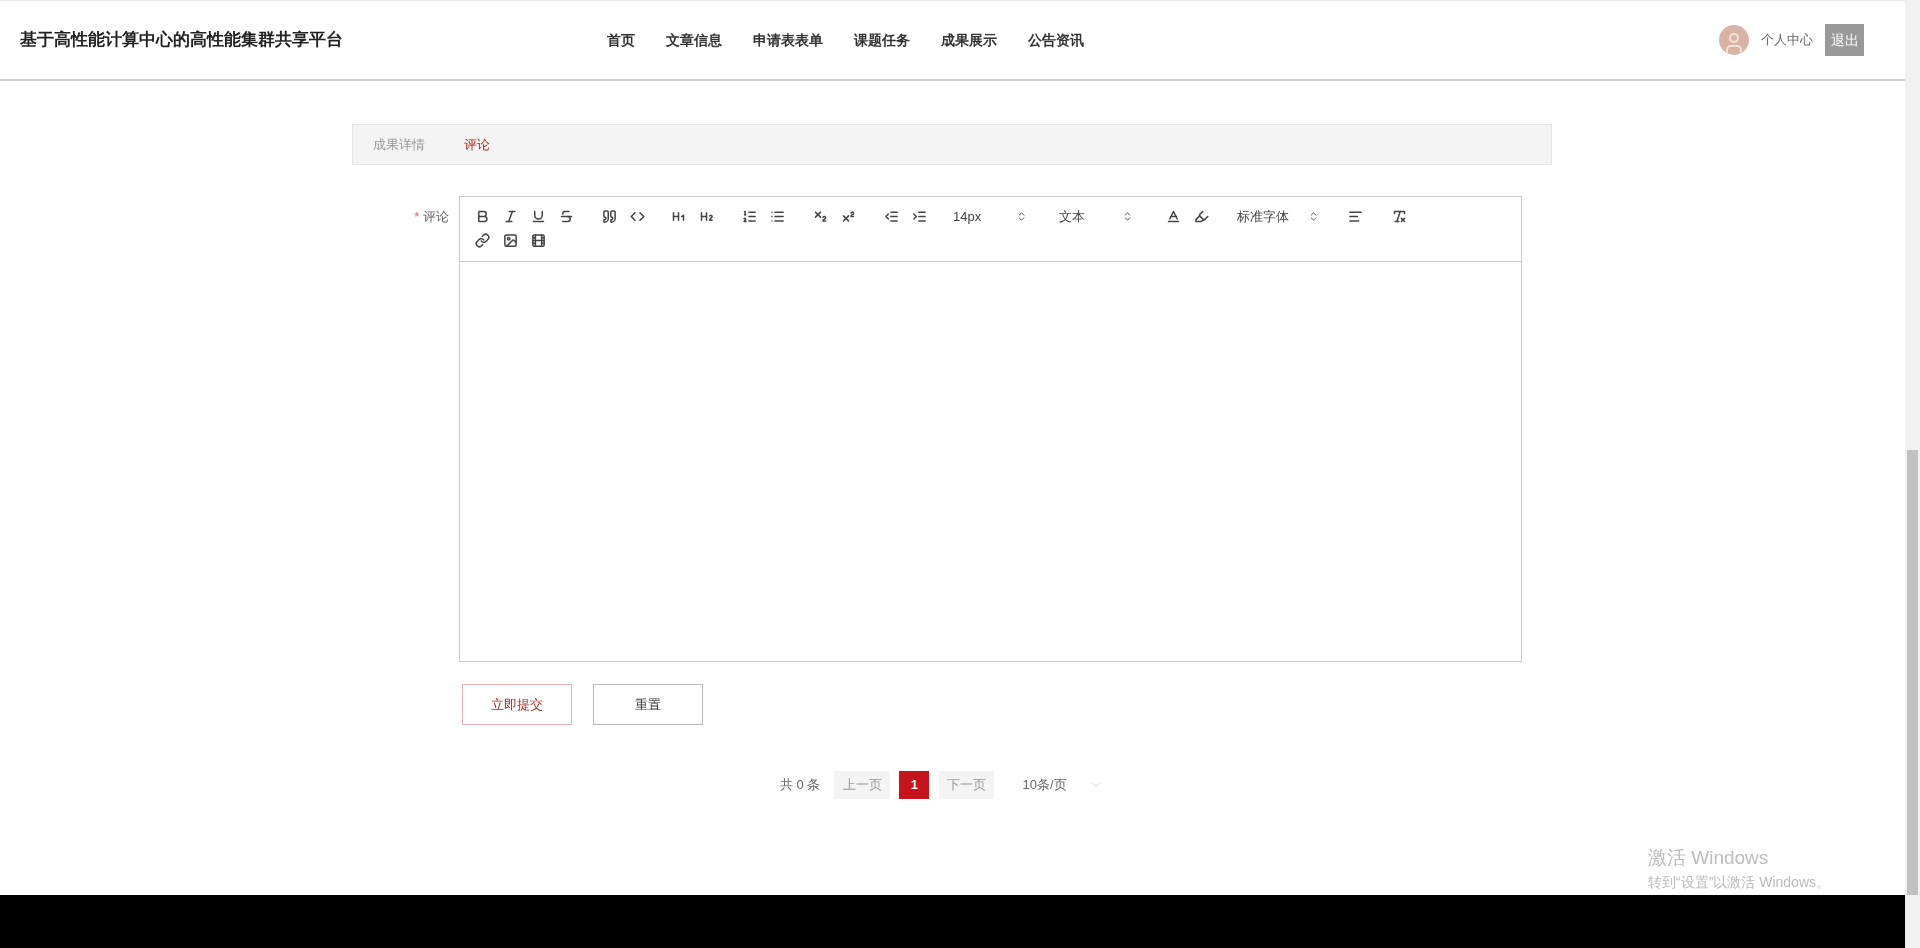  Describe the element at coordinates (482, 240) in the screenshot. I see `link-icon` at that location.